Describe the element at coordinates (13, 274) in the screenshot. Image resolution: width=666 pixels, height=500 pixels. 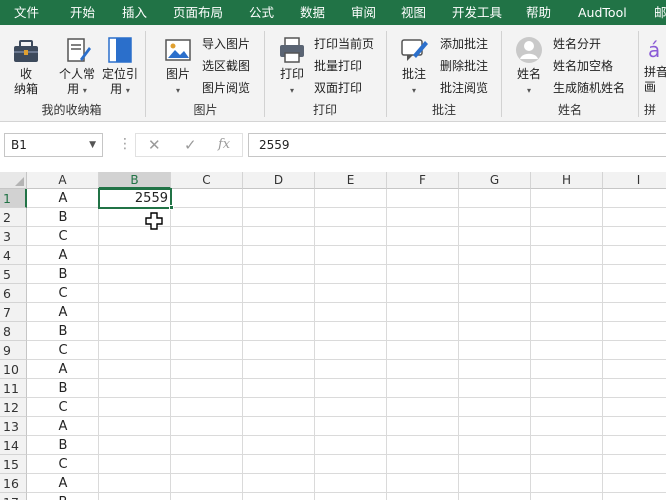
I see `row-header-5: 5` at that location.